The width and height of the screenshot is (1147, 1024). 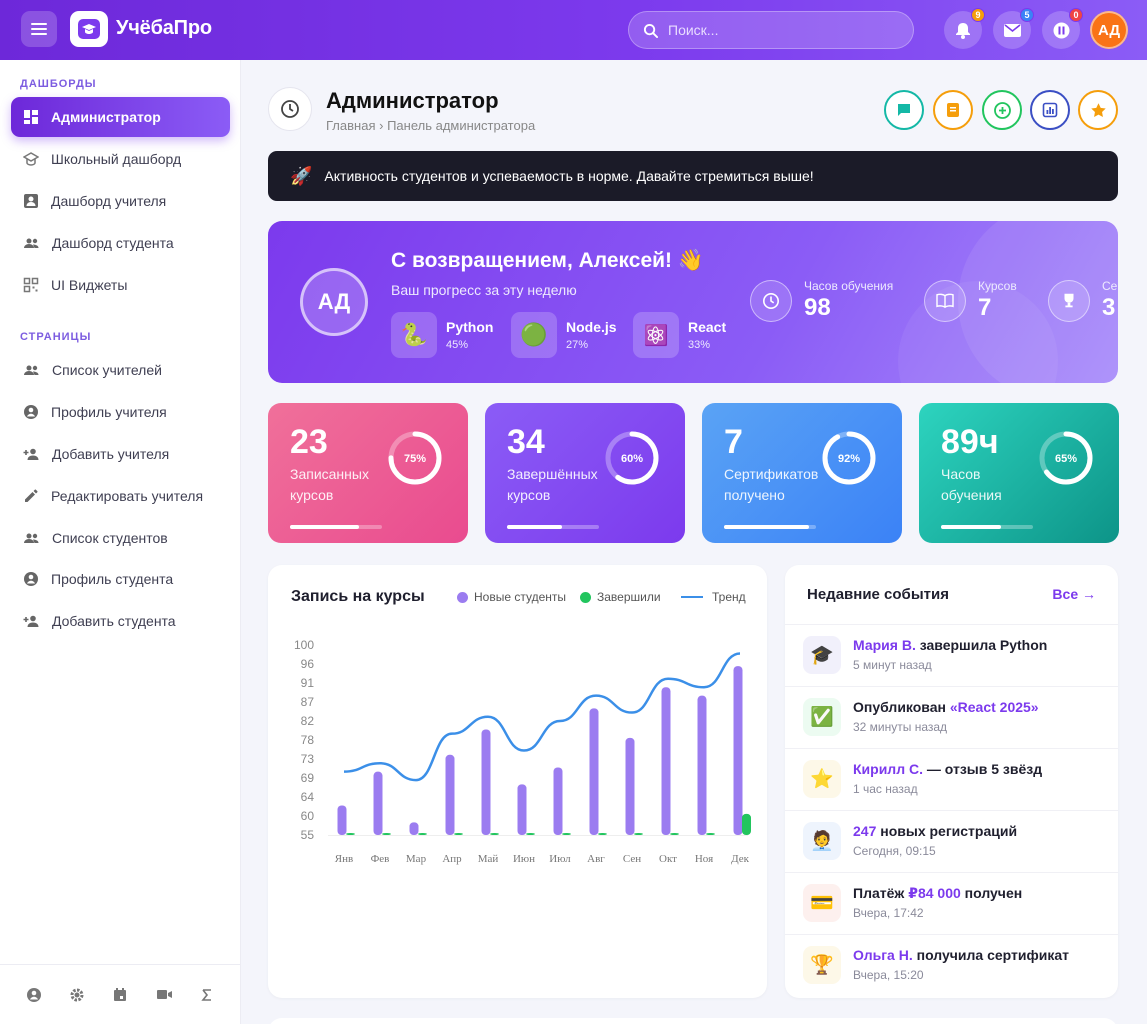 What do you see at coordinates (552, 484) in the screenshot?
I see `stat-card-label: Завершённых курсов` at bounding box center [552, 484].